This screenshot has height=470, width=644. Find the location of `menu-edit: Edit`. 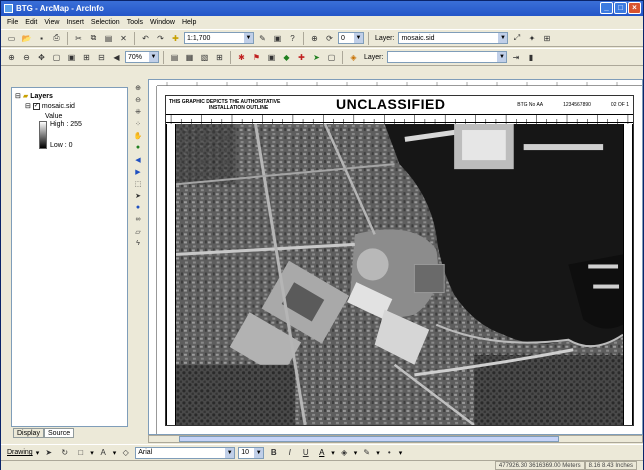

menu-edit: Edit is located at coordinates (31, 22).